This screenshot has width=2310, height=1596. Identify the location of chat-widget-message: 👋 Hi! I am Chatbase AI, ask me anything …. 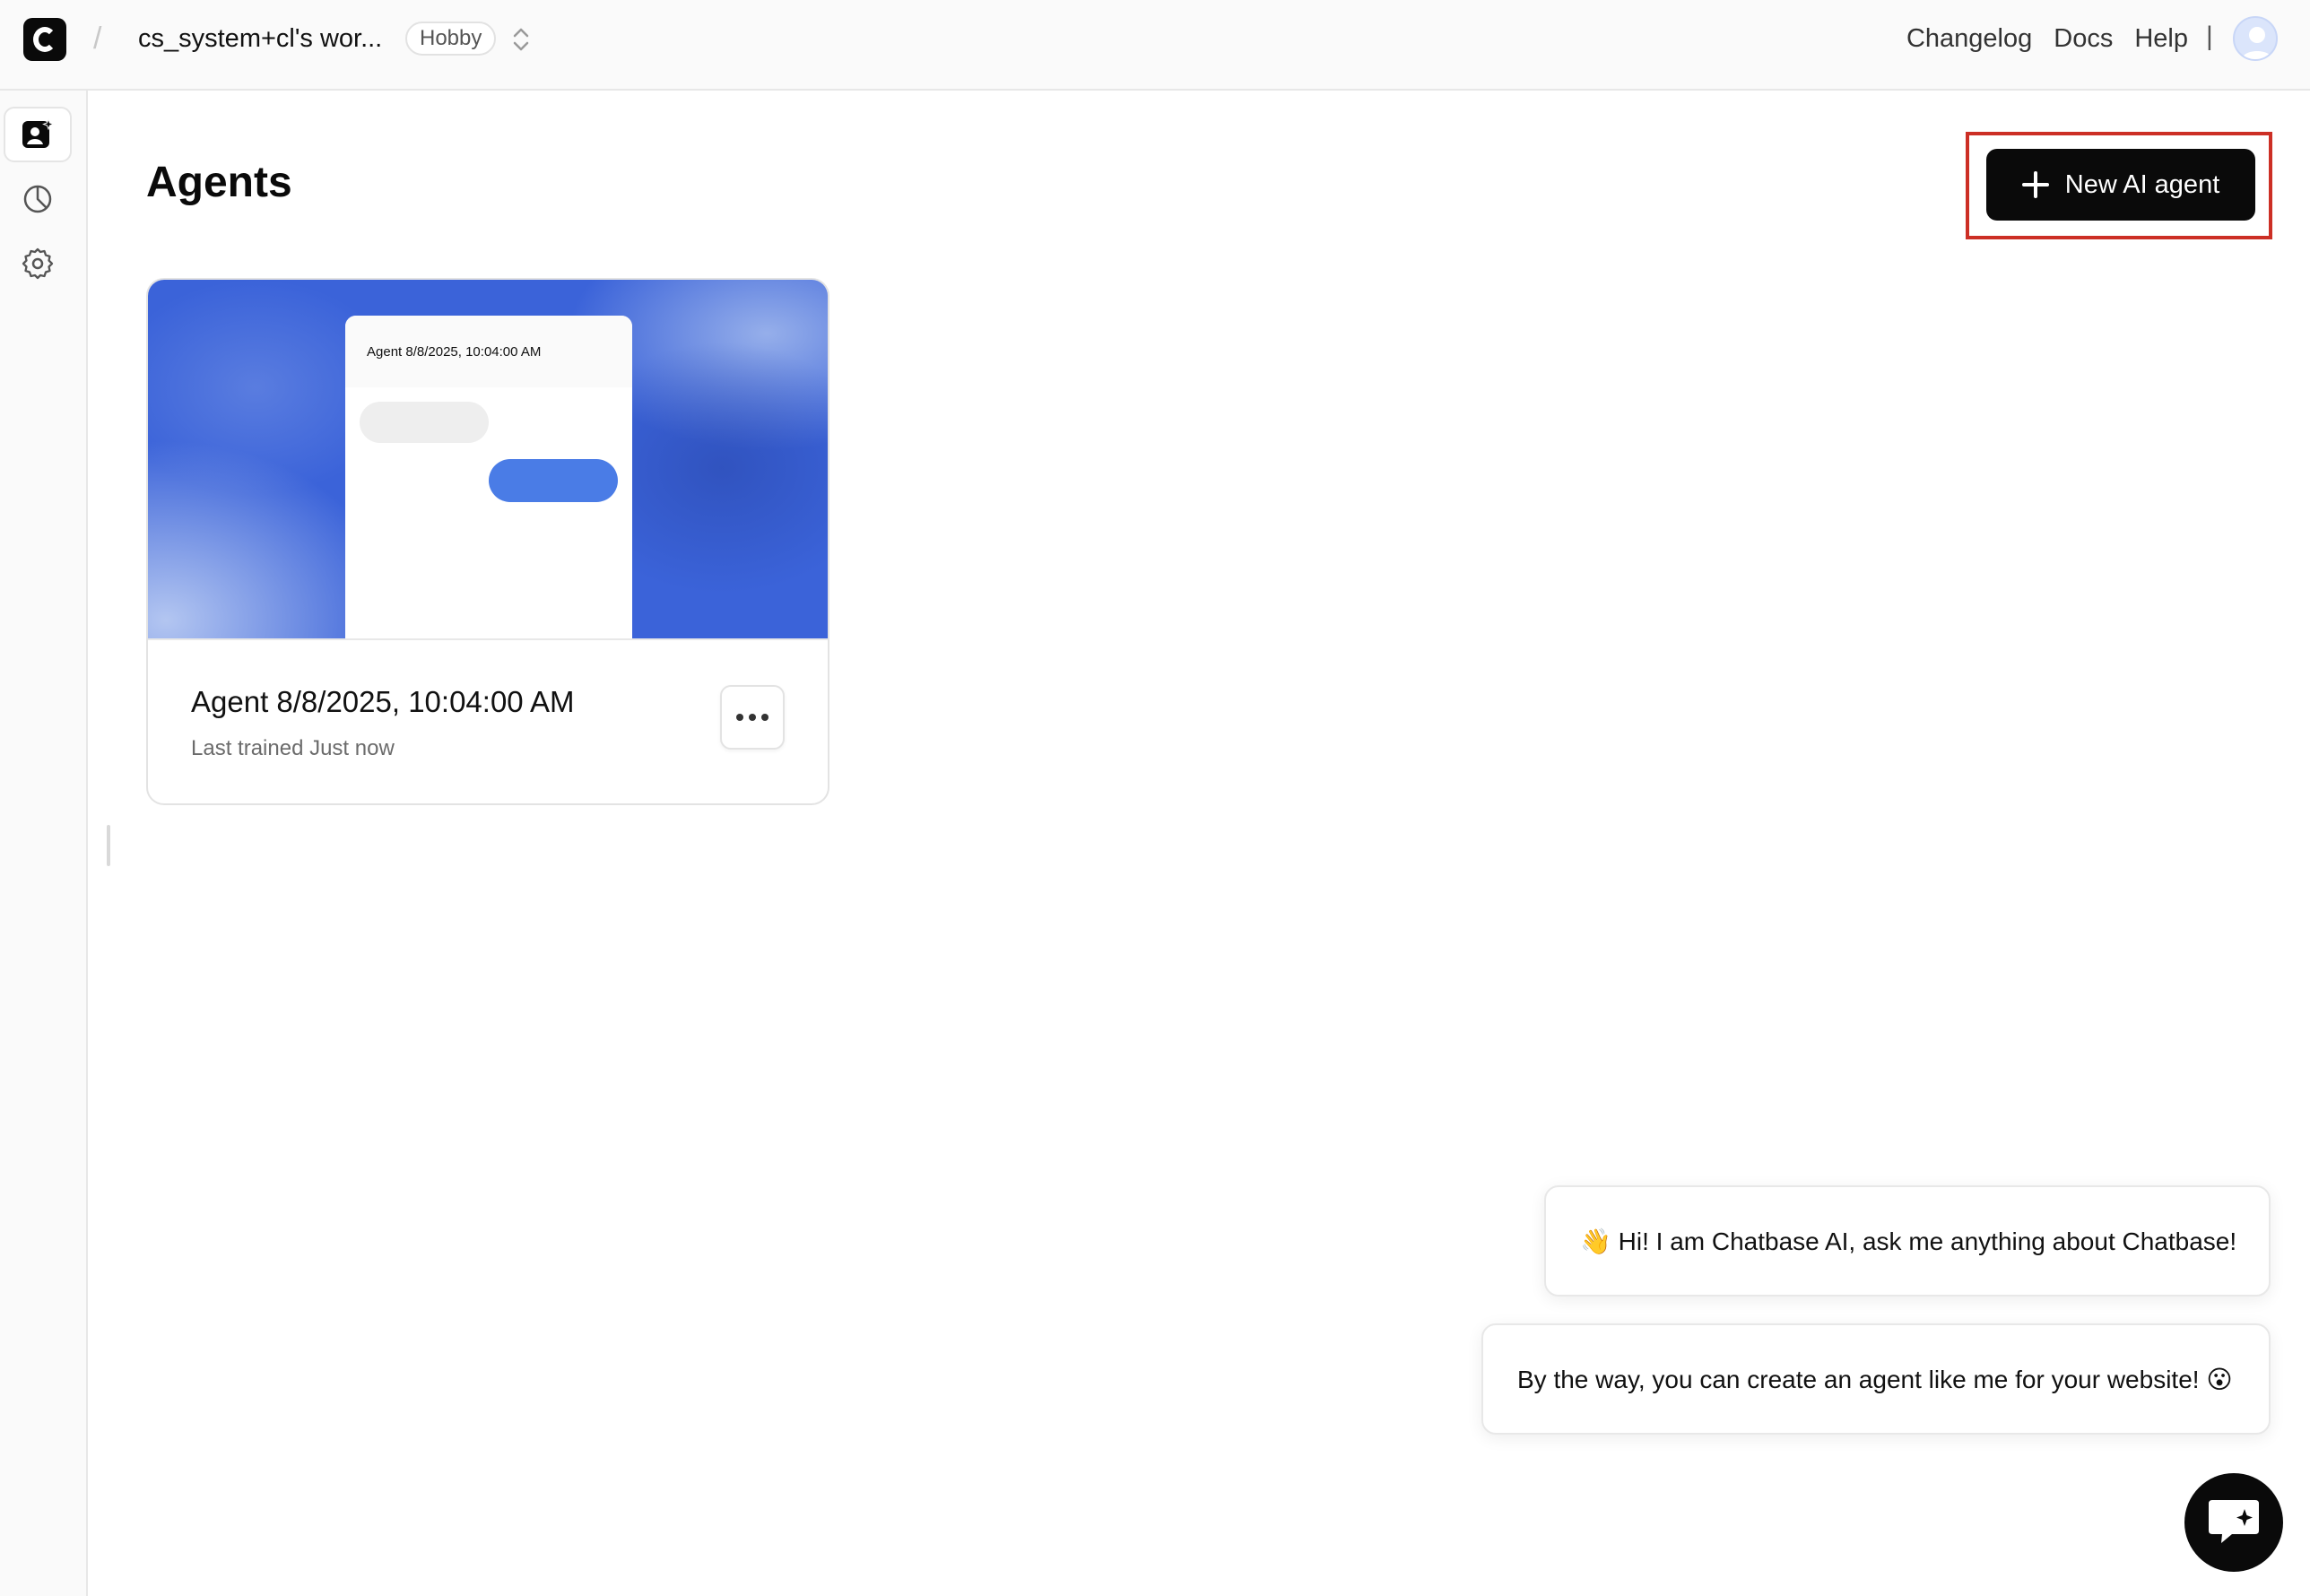
(1908, 1241).